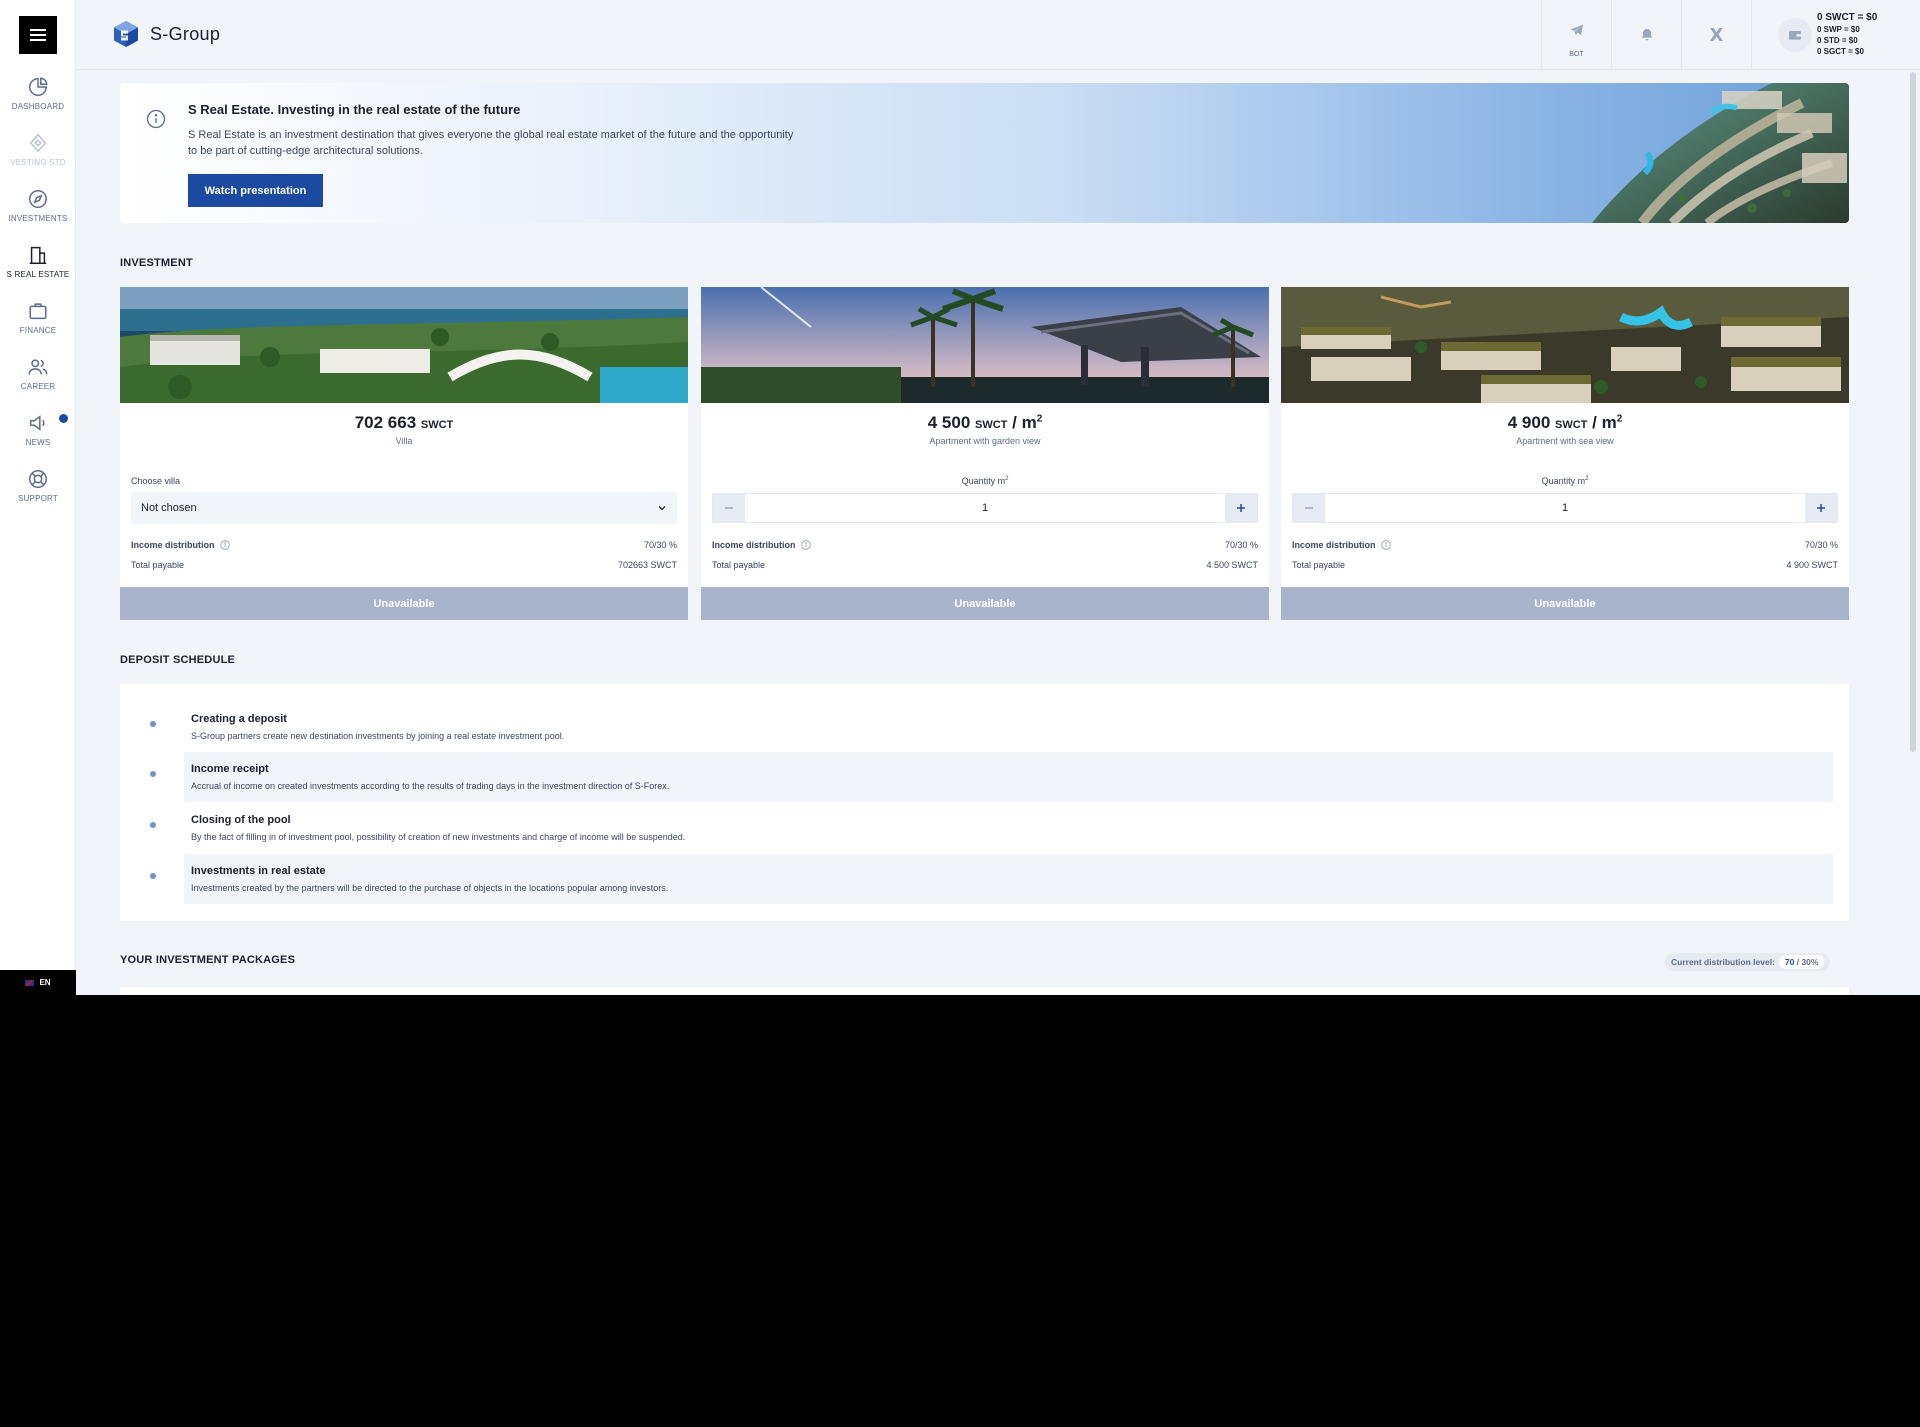 The width and height of the screenshot is (1920, 1427). Describe the element at coordinates (38, 255) in the screenshot. I see `building-icon` at that location.